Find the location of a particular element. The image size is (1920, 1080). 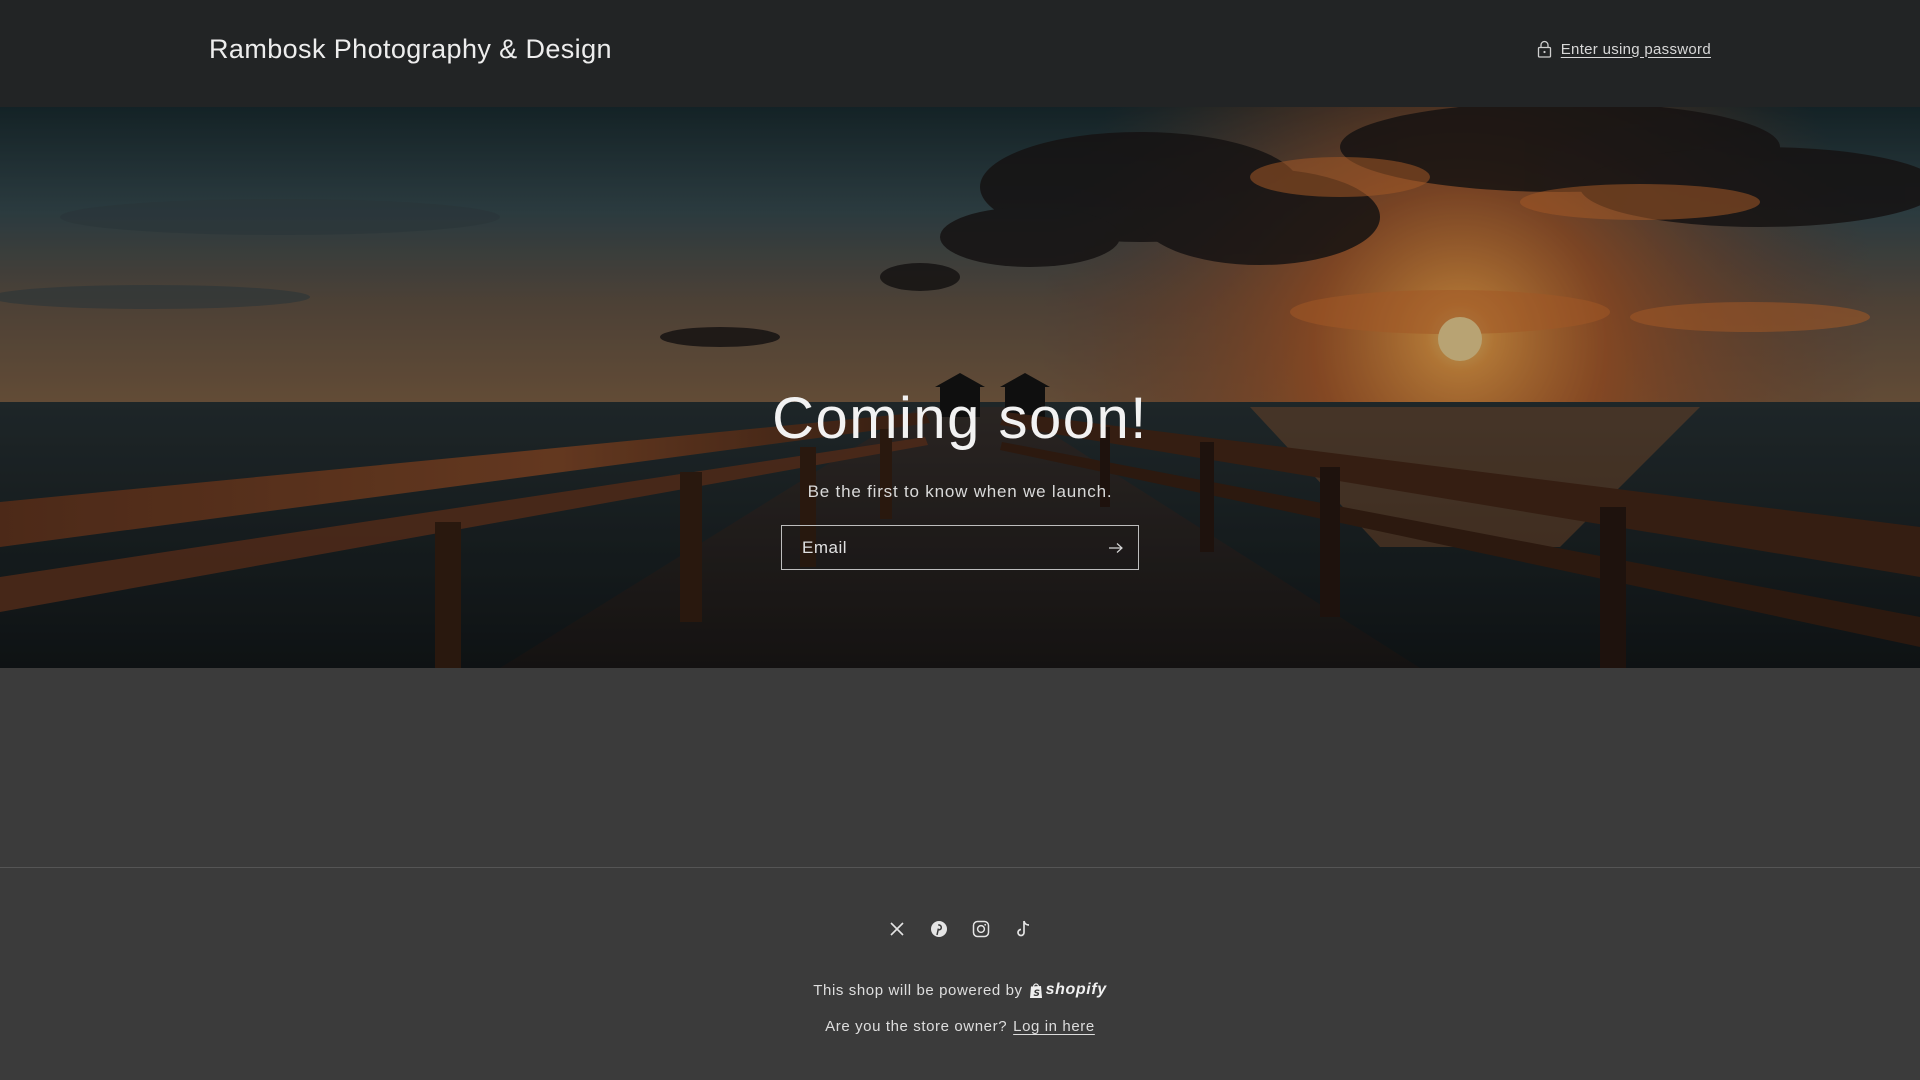

arrow-right-icon is located at coordinates (1116, 547).